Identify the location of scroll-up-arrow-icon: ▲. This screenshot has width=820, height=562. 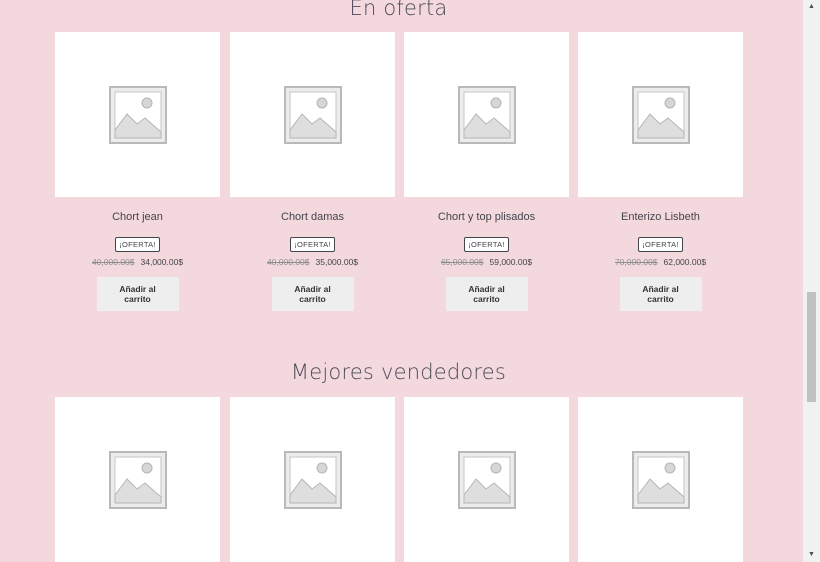
(811, 7).